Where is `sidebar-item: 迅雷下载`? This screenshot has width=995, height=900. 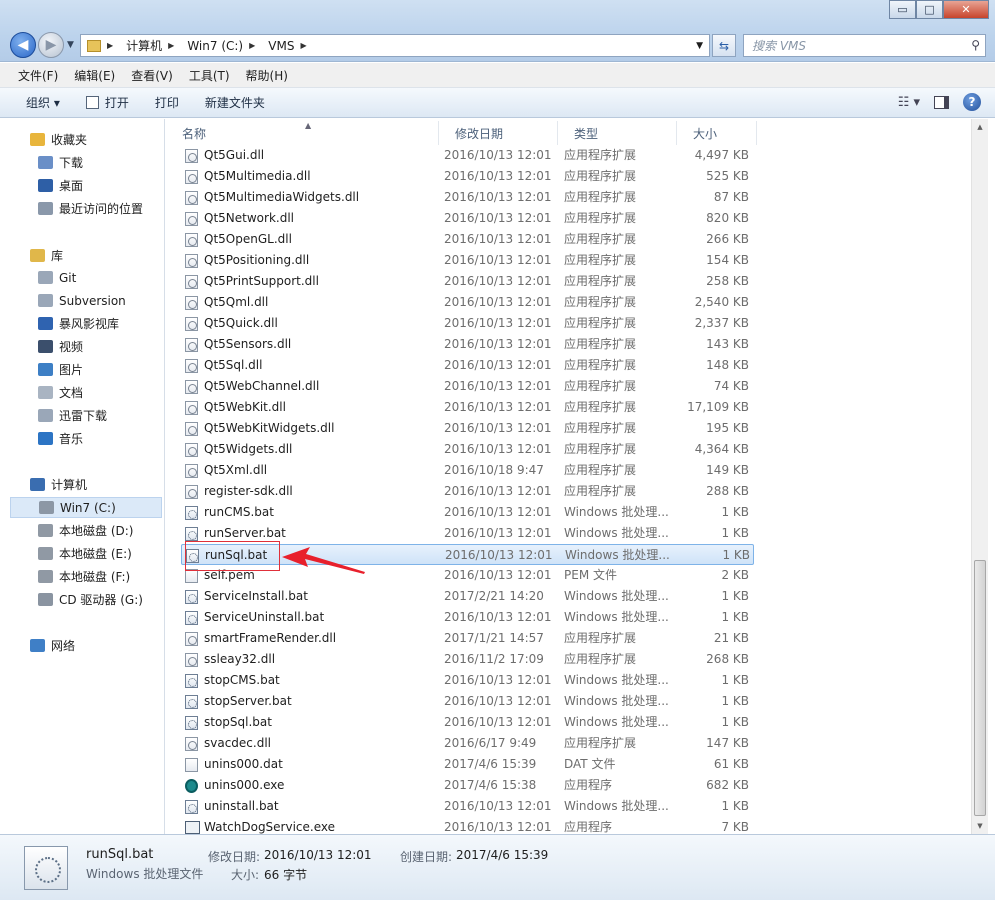
sidebar-item: 迅雷下载 is located at coordinates (103, 415).